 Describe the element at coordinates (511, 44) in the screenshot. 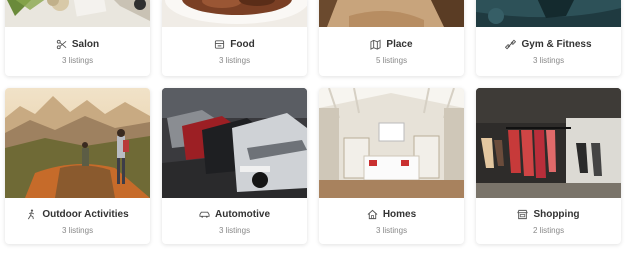

I see `dumbbell-icon` at that location.